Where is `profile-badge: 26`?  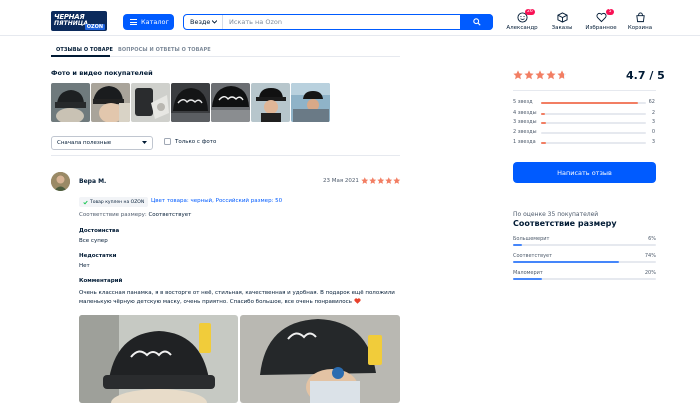
profile-badge: 26 is located at coordinates (530, 12).